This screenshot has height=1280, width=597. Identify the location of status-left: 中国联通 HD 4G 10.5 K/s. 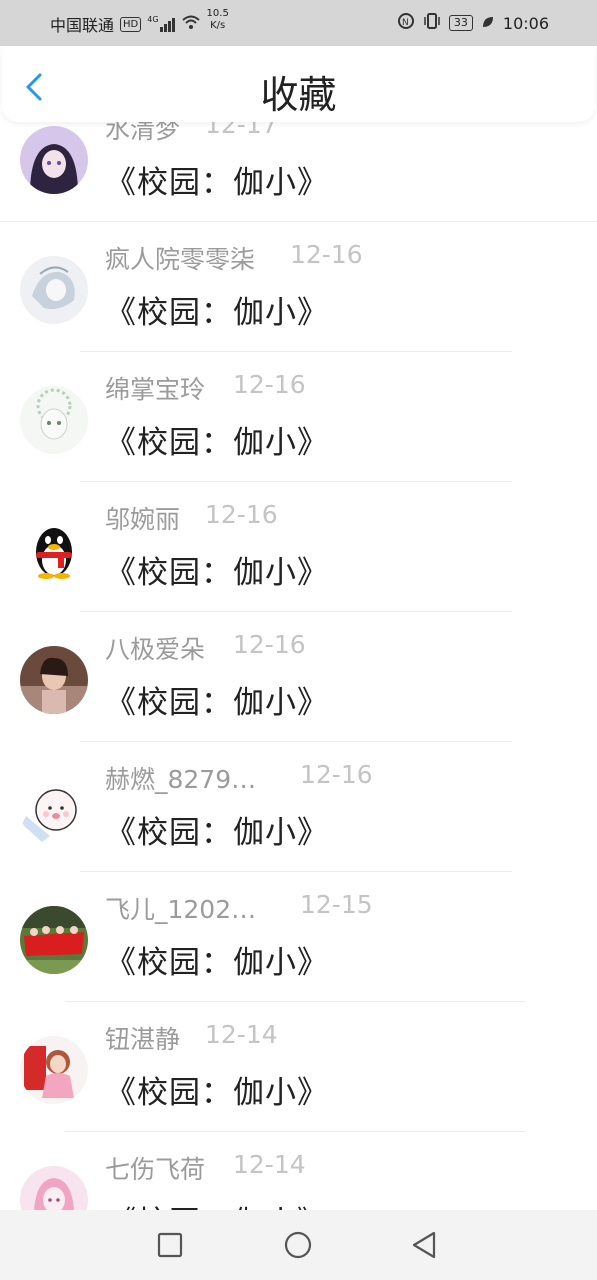
(139, 22).